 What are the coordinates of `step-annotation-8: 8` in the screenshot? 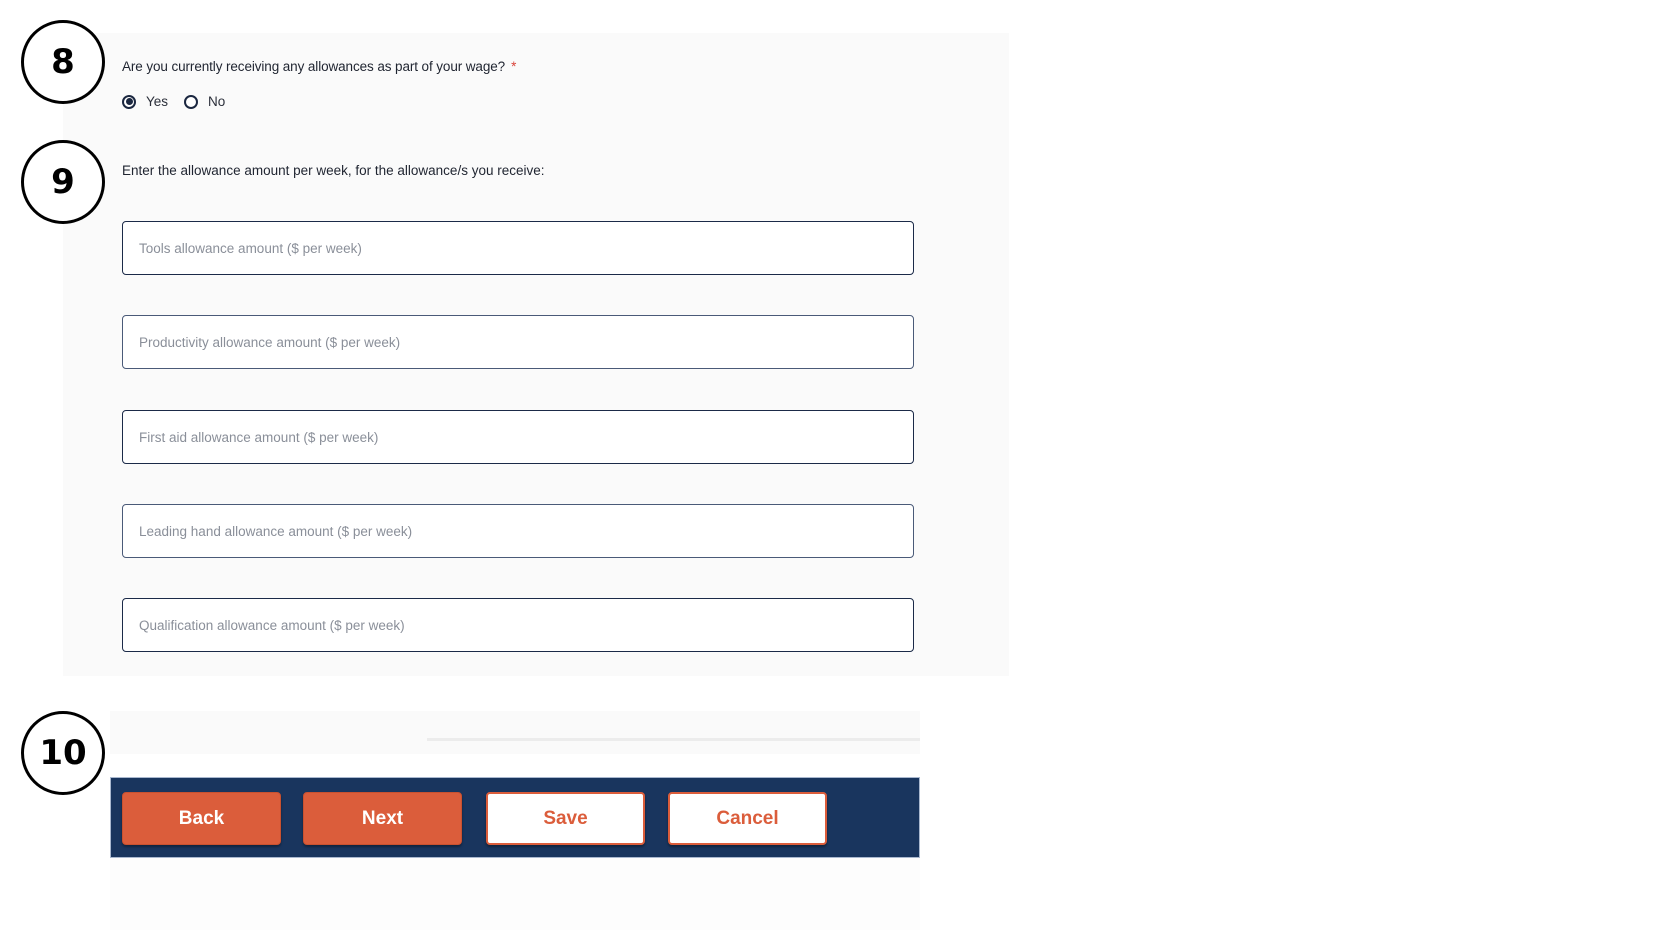 It's located at (63, 62).